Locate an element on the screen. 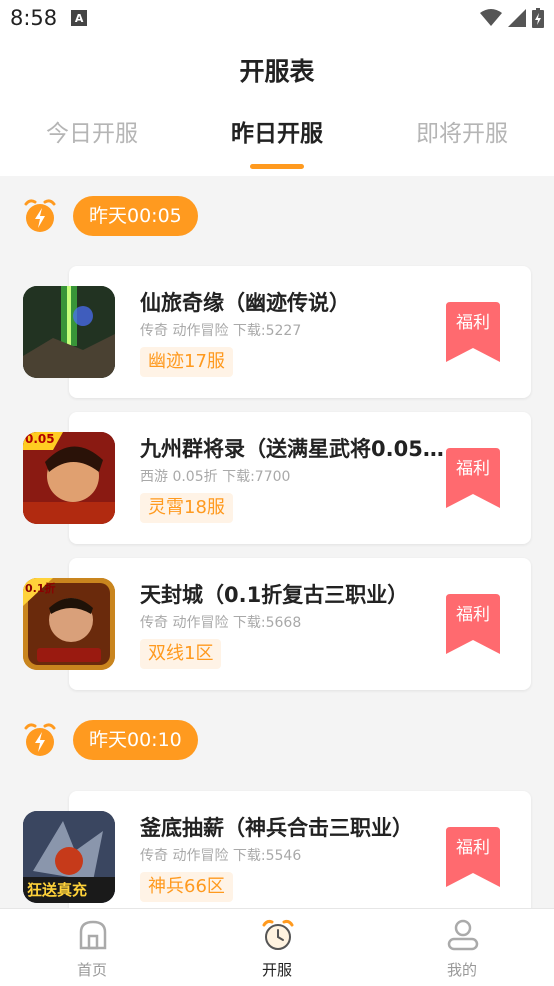  time-label: 昨天00:05 is located at coordinates (135, 216).